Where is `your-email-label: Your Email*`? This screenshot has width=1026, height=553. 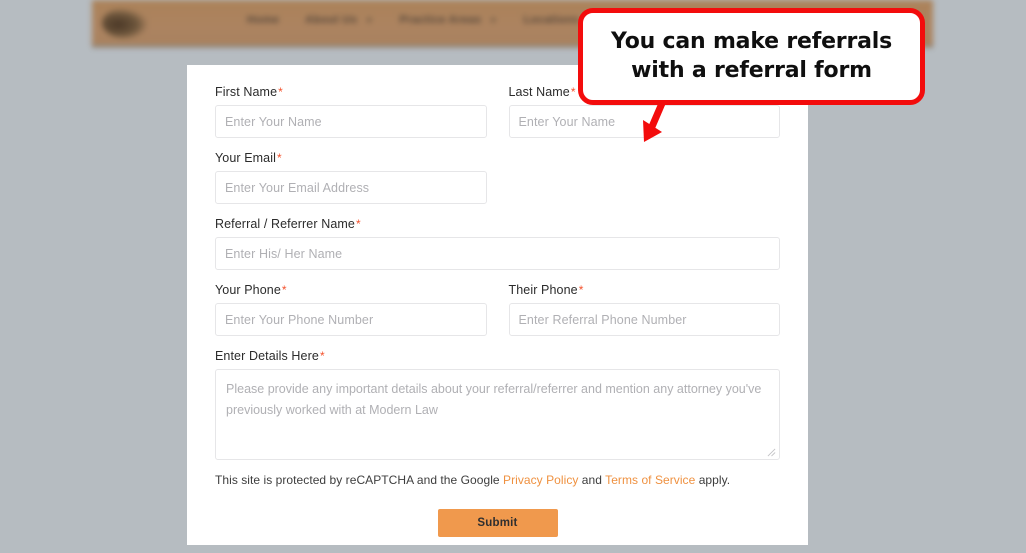 your-email-label: Your Email* is located at coordinates (351, 158).